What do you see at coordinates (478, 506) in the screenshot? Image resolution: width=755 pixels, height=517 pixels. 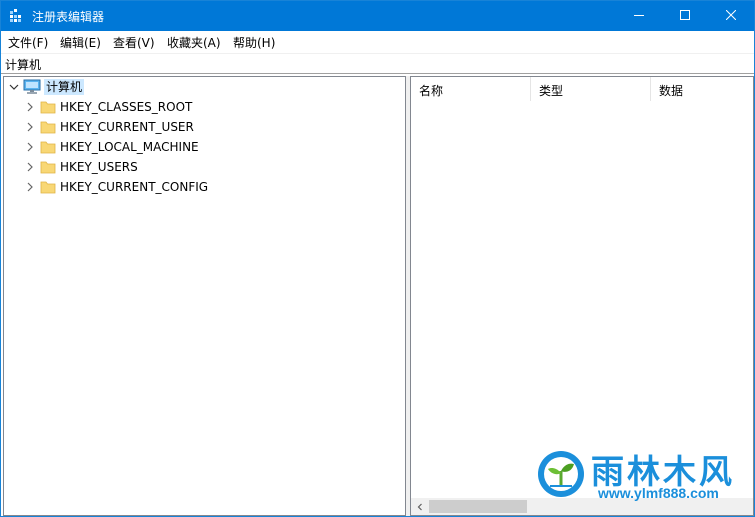 I see `scrollbar-thumb` at bounding box center [478, 506].